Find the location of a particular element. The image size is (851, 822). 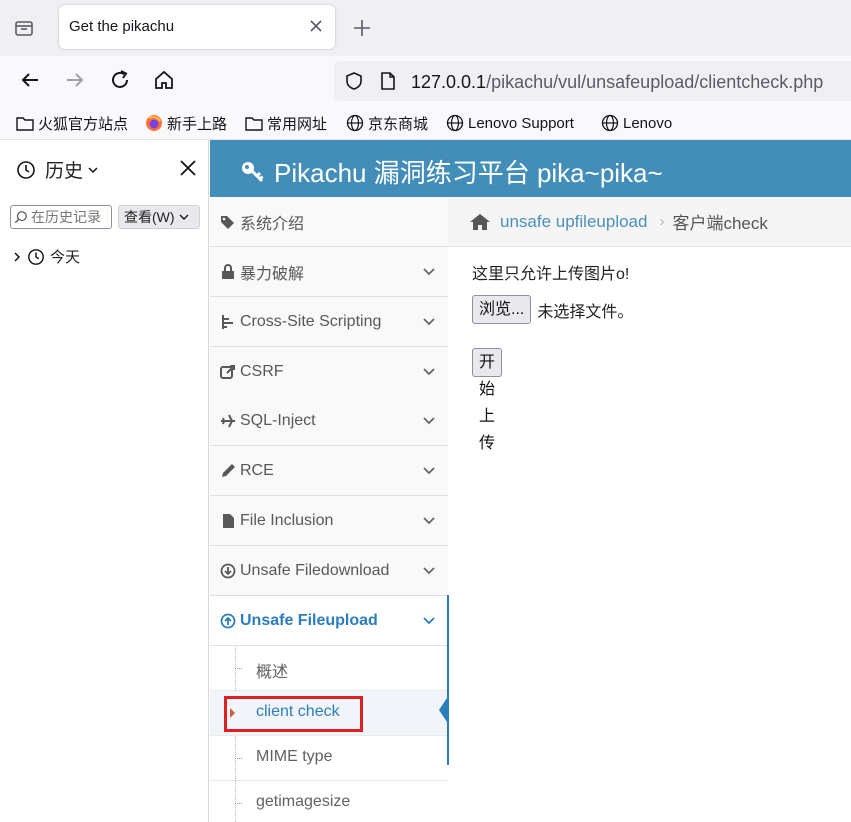

share-icon is located at coordinates (228, 372).